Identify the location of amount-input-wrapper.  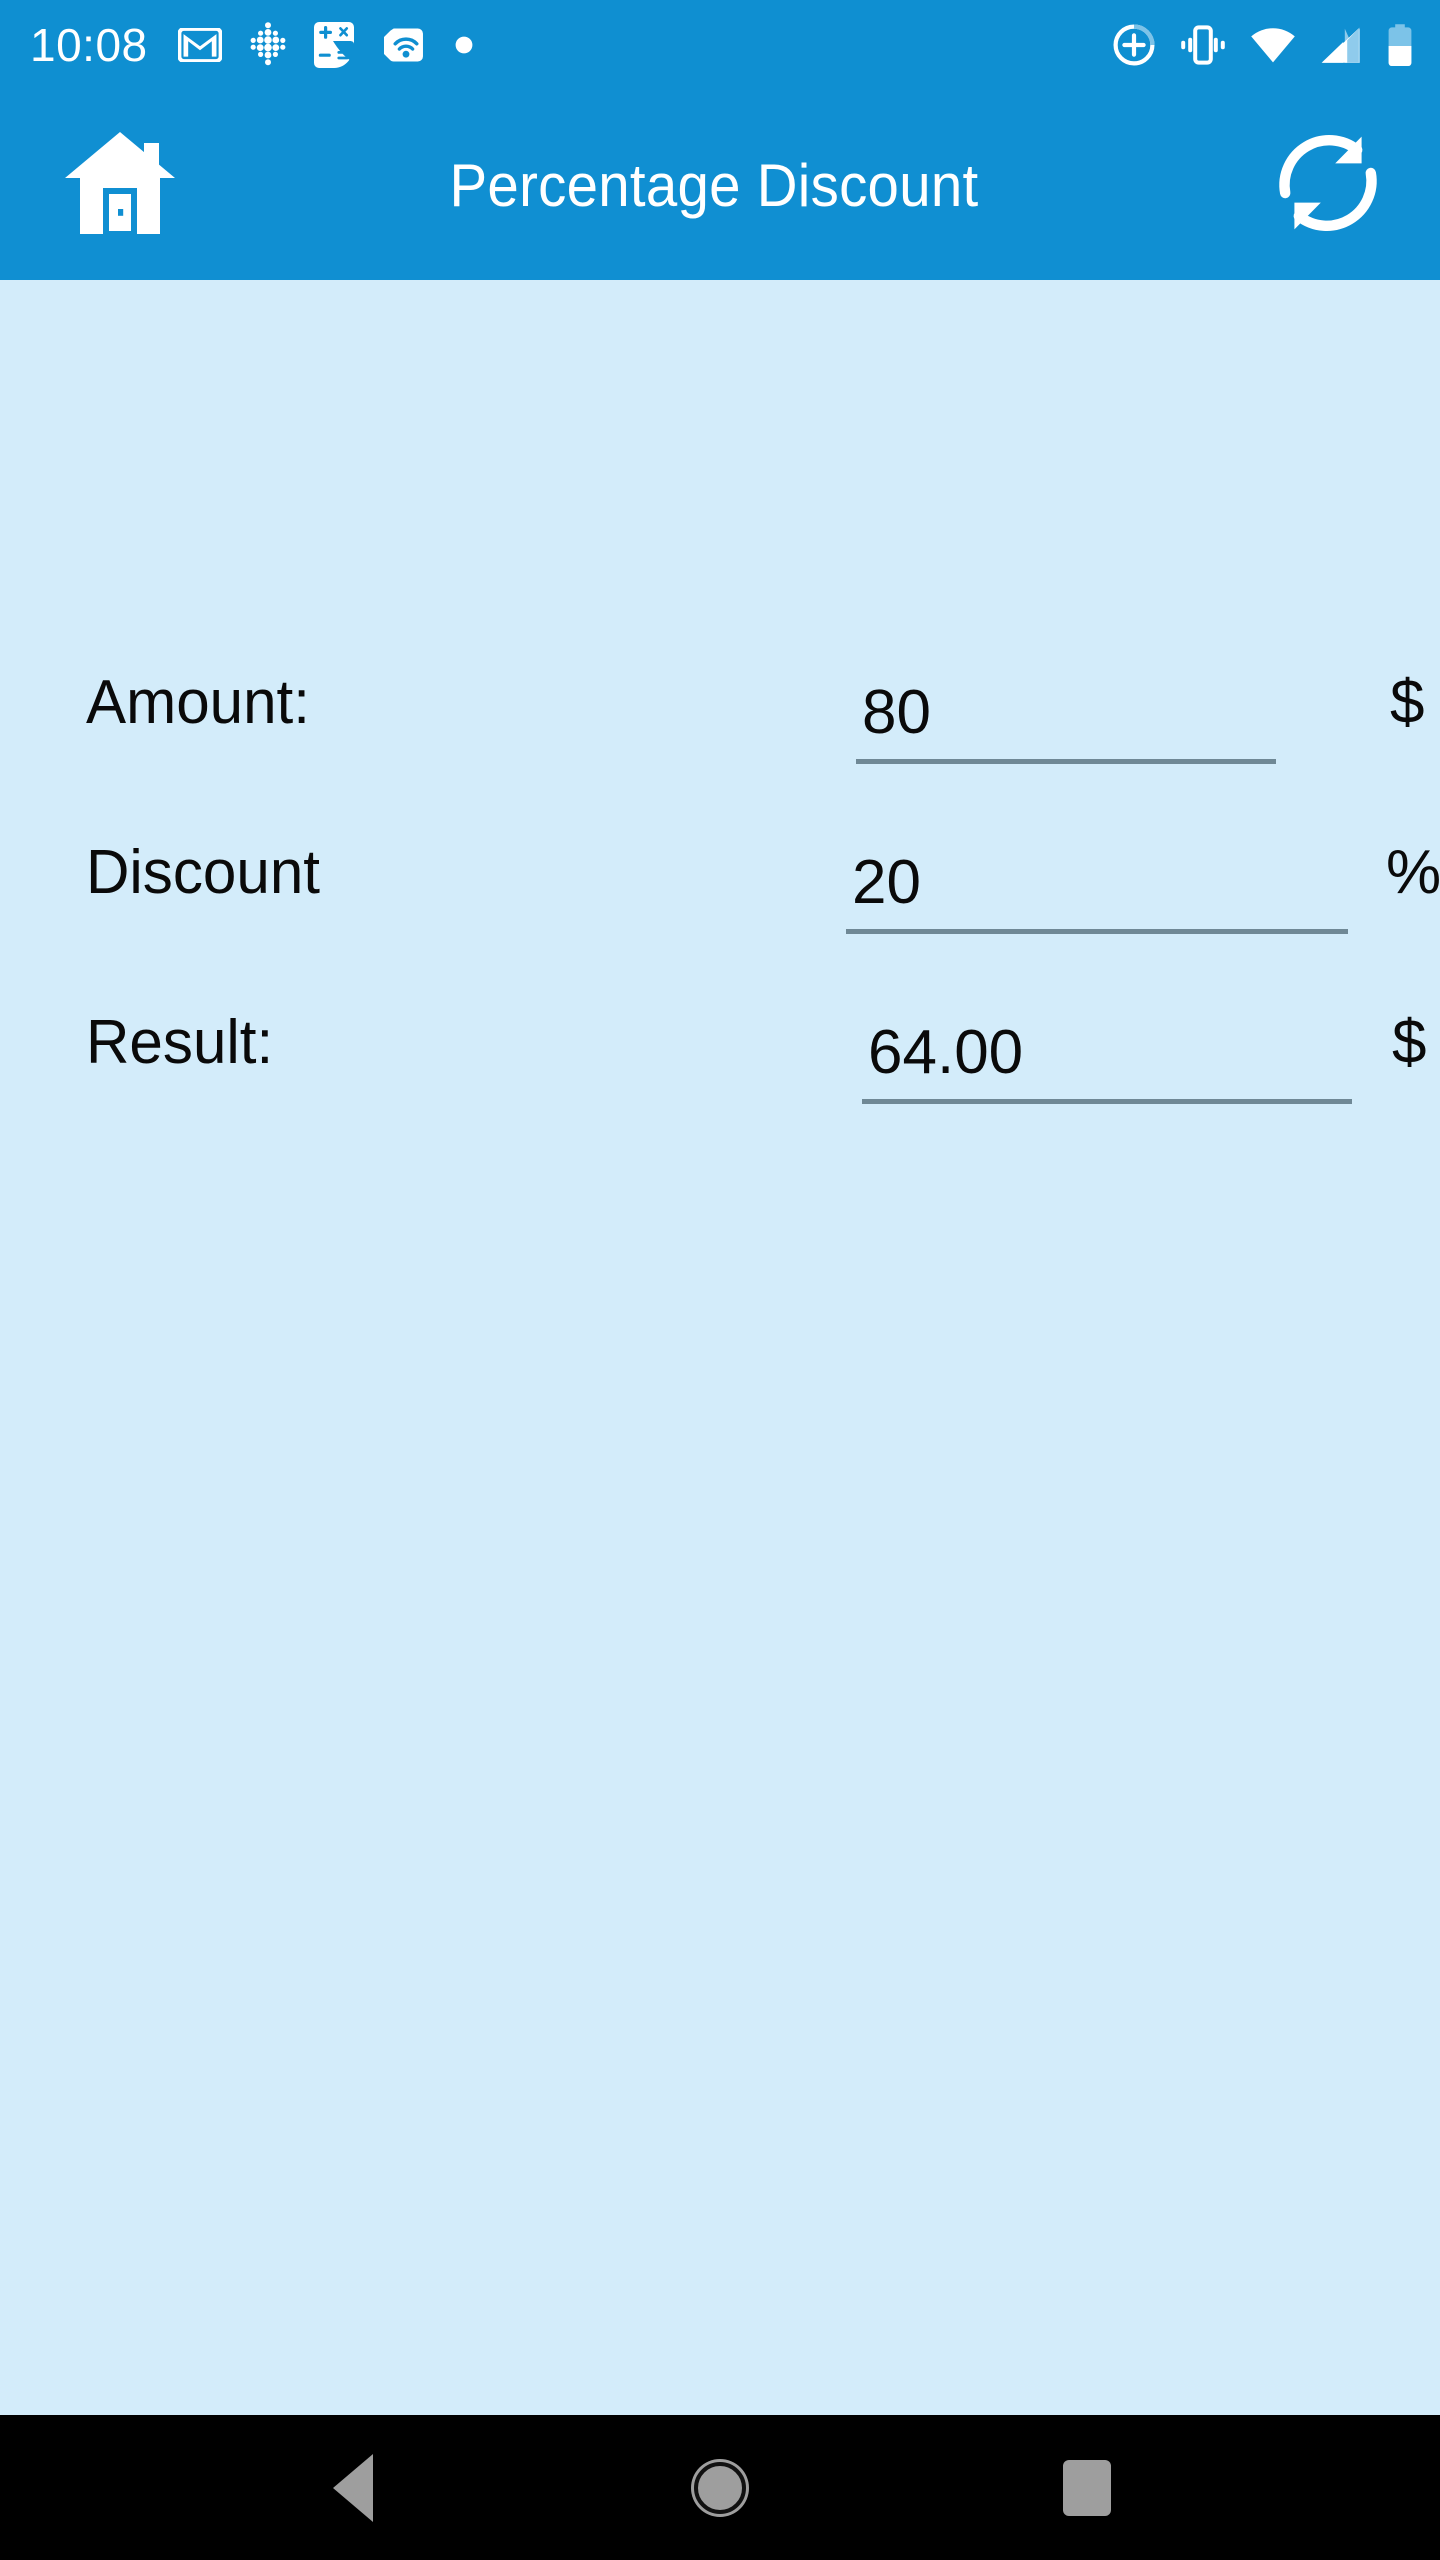
(1066, 726).